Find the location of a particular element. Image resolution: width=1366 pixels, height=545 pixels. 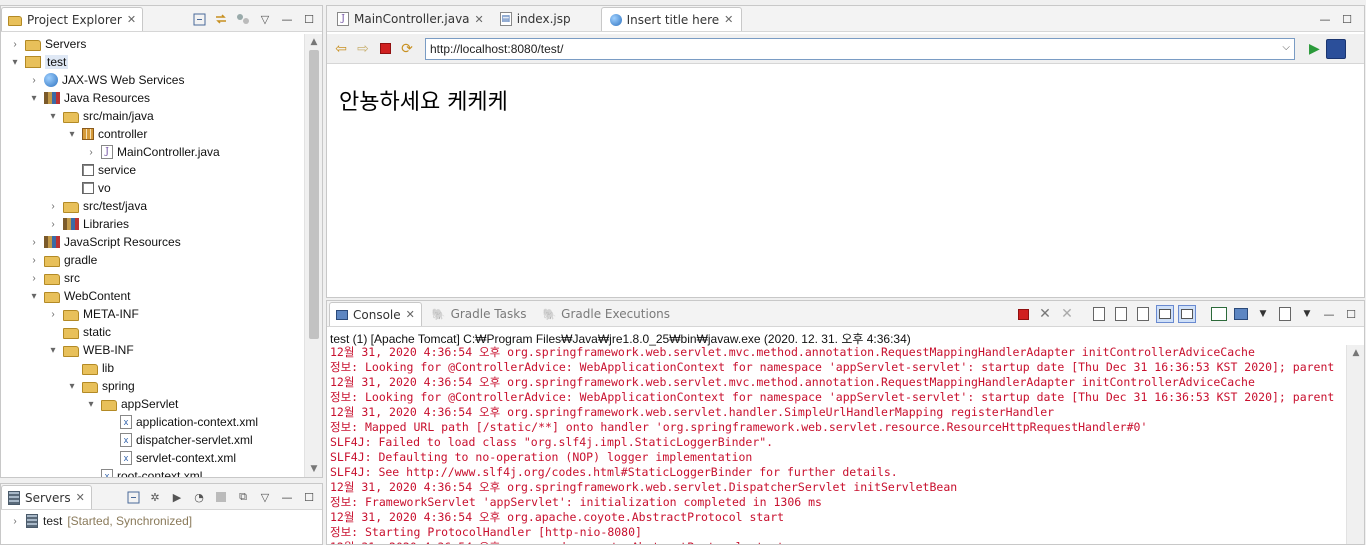

refresh-icon: ⟳ is located at coordinates (407, 49).